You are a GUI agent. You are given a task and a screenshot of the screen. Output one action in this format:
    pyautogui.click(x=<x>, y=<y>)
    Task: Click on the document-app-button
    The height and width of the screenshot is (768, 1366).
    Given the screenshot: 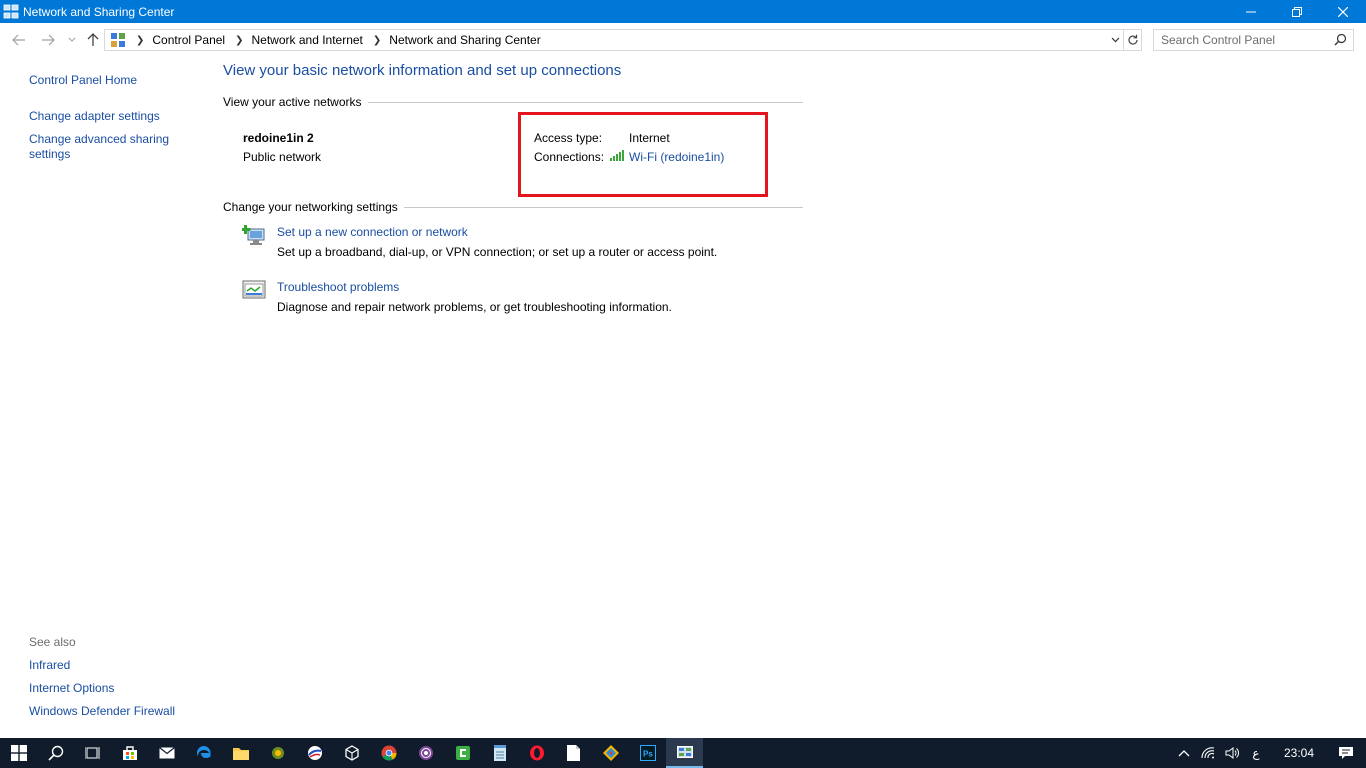 What is the action you would take?
    pyautogui.click(x=573, y=753)
    